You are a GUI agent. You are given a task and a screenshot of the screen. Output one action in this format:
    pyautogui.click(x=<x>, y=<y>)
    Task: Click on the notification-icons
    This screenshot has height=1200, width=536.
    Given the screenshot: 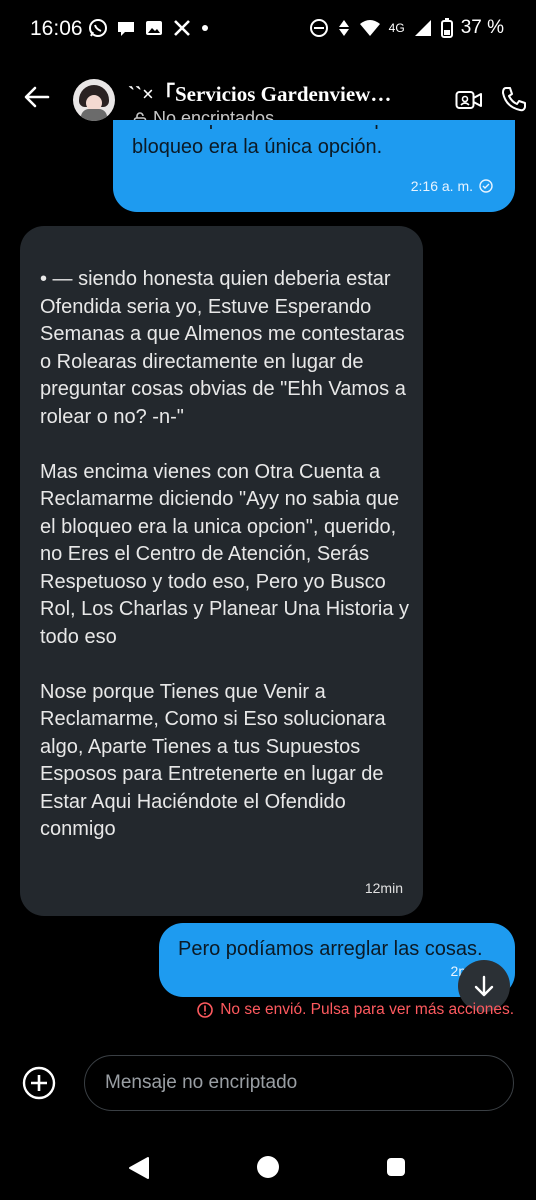 What is the action you would take?
    pyautogui.click(x=149, y=28)
    